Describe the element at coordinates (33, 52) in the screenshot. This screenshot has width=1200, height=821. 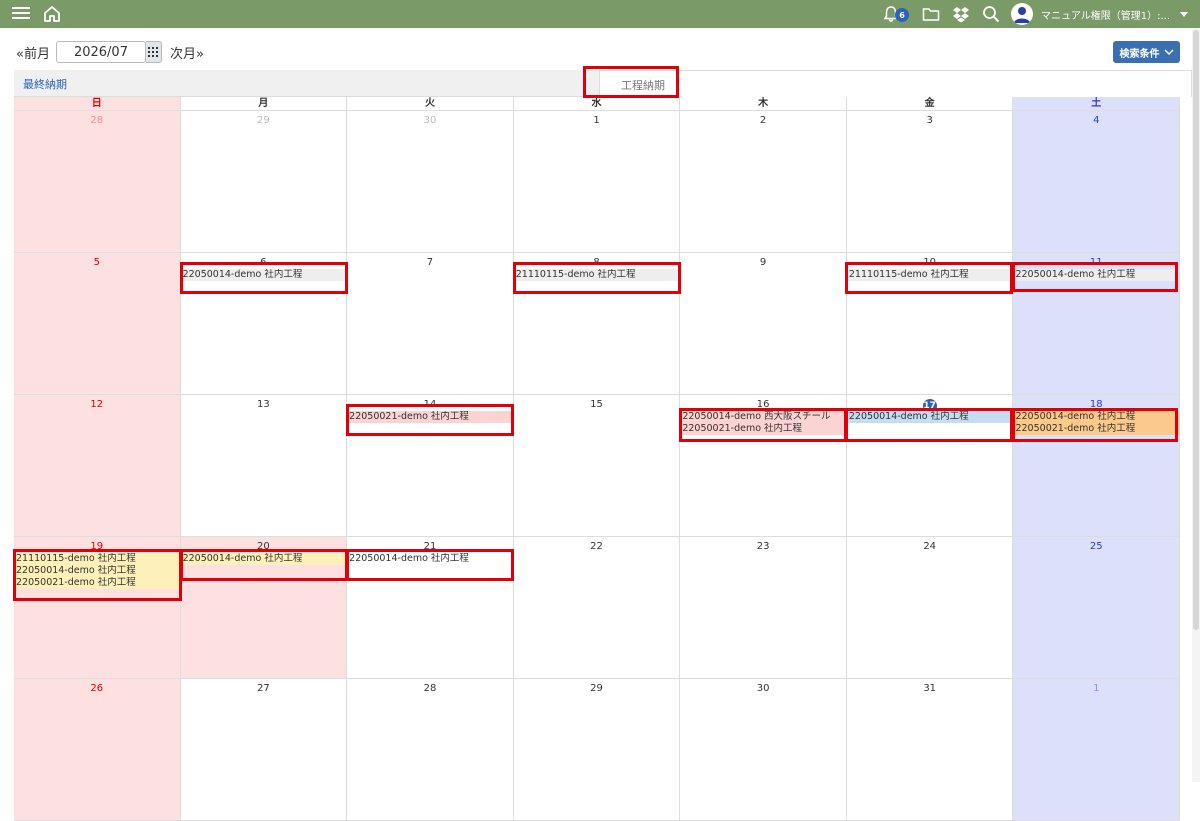
I see `prev-month-link: «前月` at that location.